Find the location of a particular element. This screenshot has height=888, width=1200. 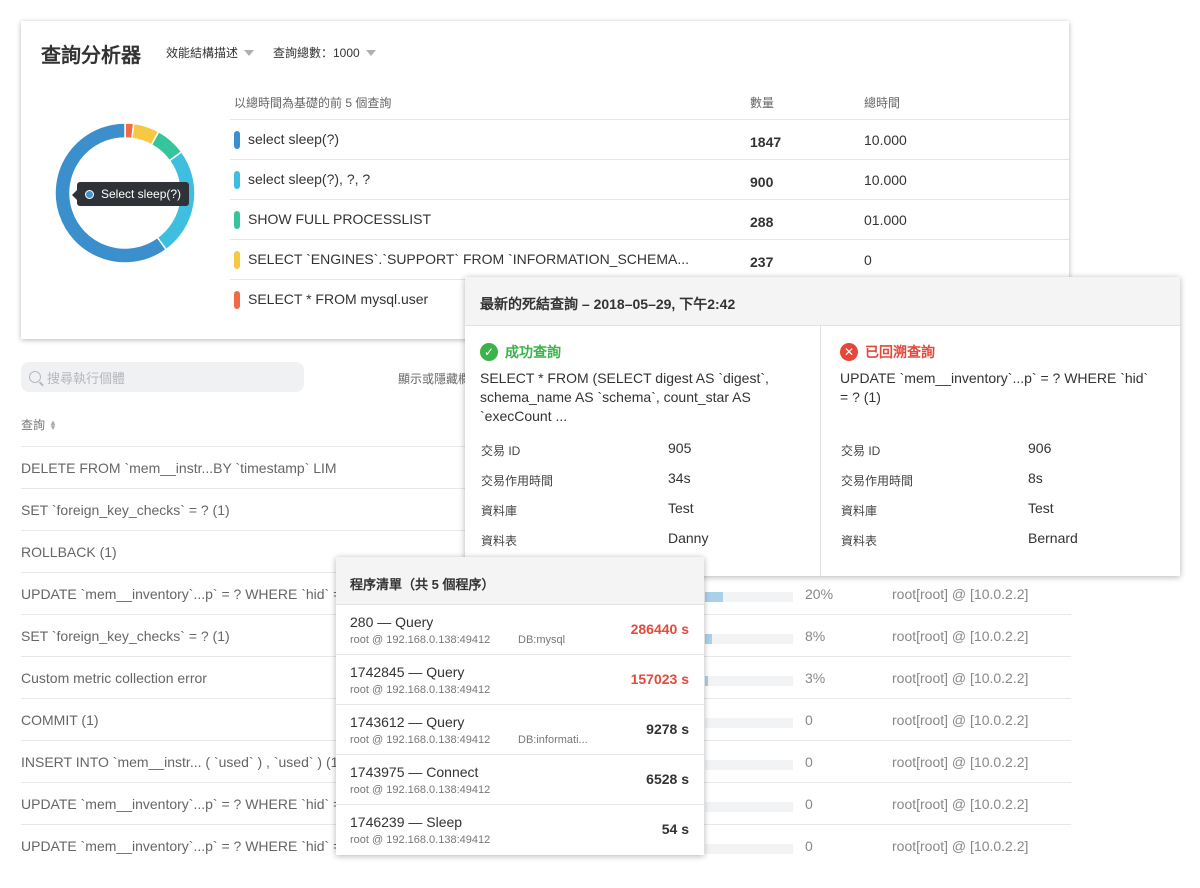

percent-value: 0 is located at coordinates (809, 720).